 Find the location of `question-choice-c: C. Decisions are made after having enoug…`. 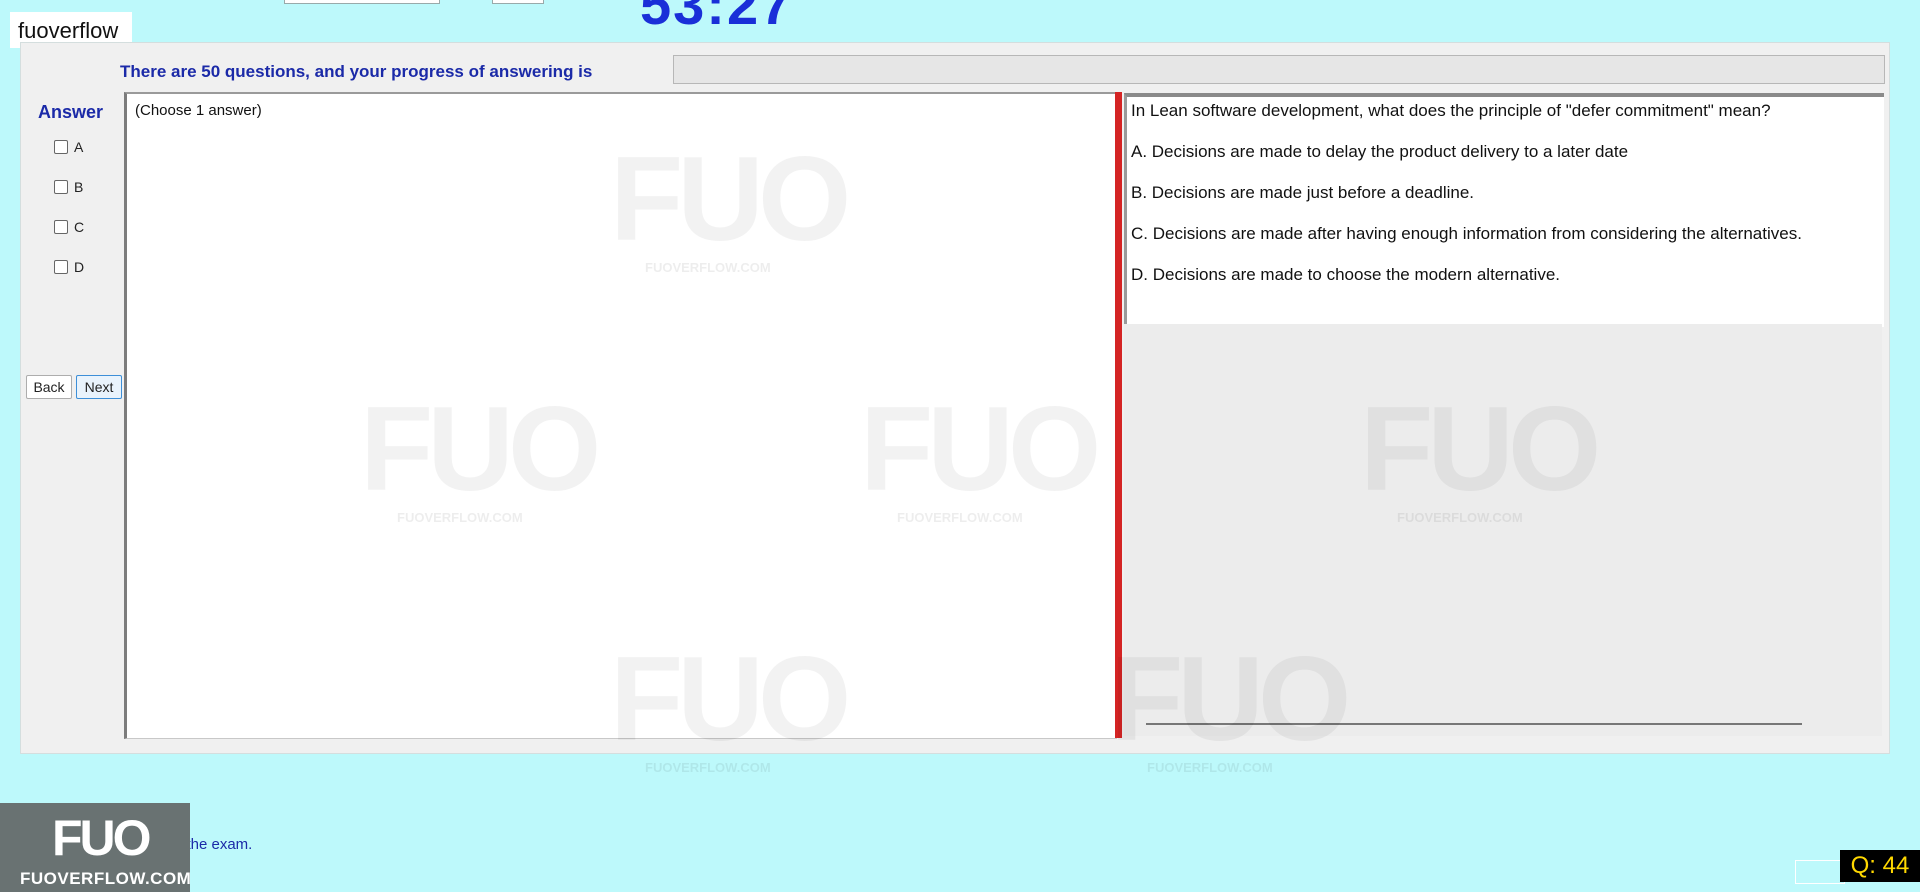

question-choice-c: C. Decisions are made after having enoug… is located at coordinates (1466, 233).